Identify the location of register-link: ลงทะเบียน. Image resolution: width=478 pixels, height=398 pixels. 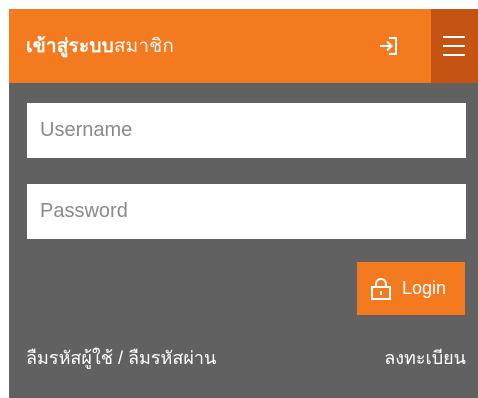
(425, 357).